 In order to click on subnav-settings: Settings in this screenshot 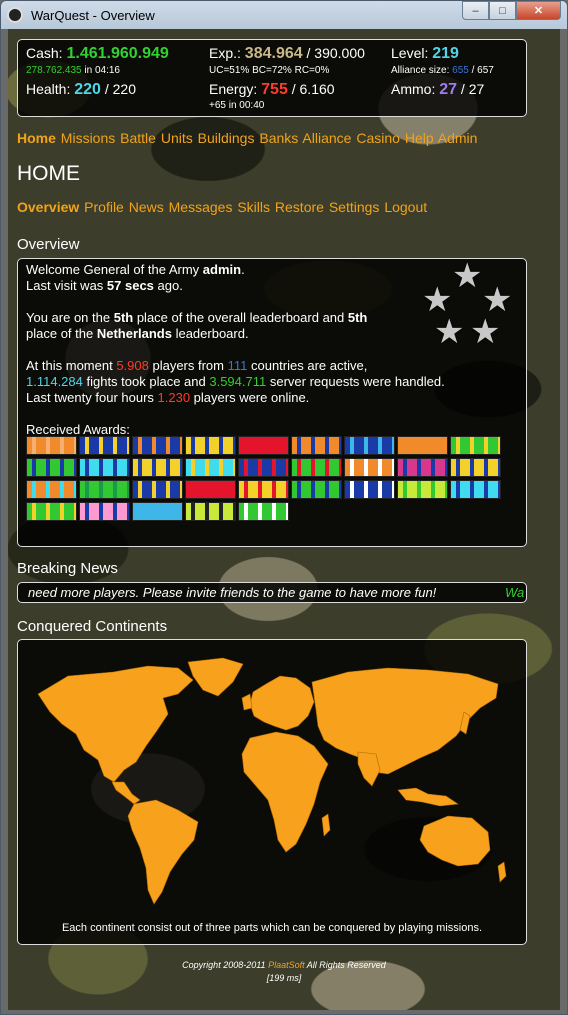, I will do `click(354, 207)`.